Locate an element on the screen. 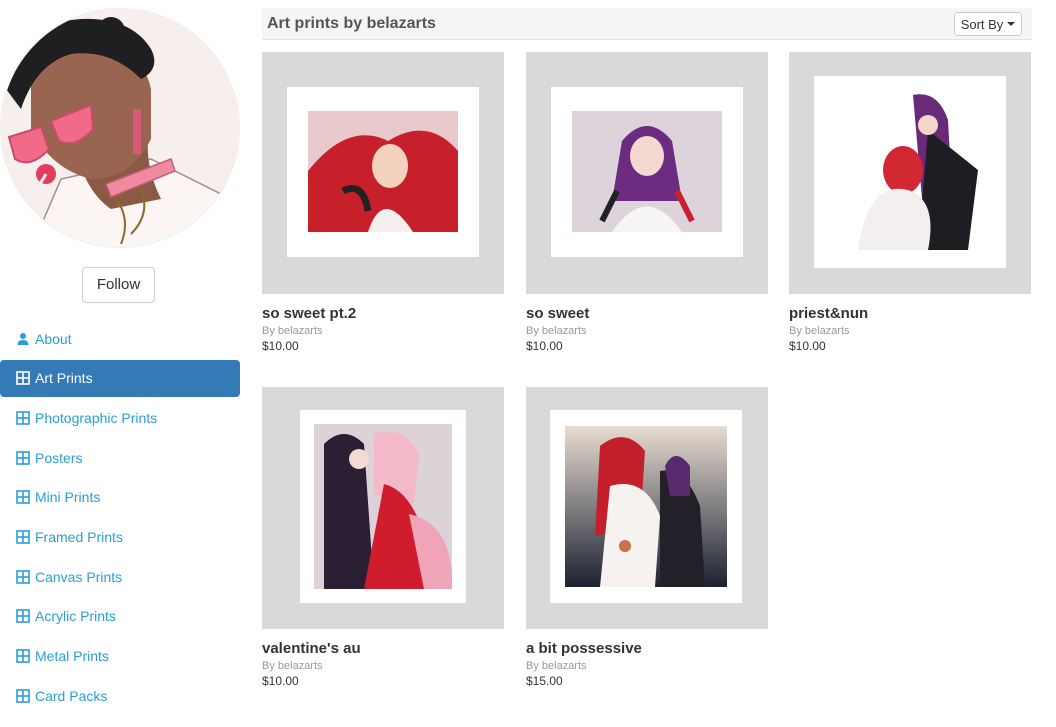  product-title: so sweet pt.2 is located at coordinates (383, 313).